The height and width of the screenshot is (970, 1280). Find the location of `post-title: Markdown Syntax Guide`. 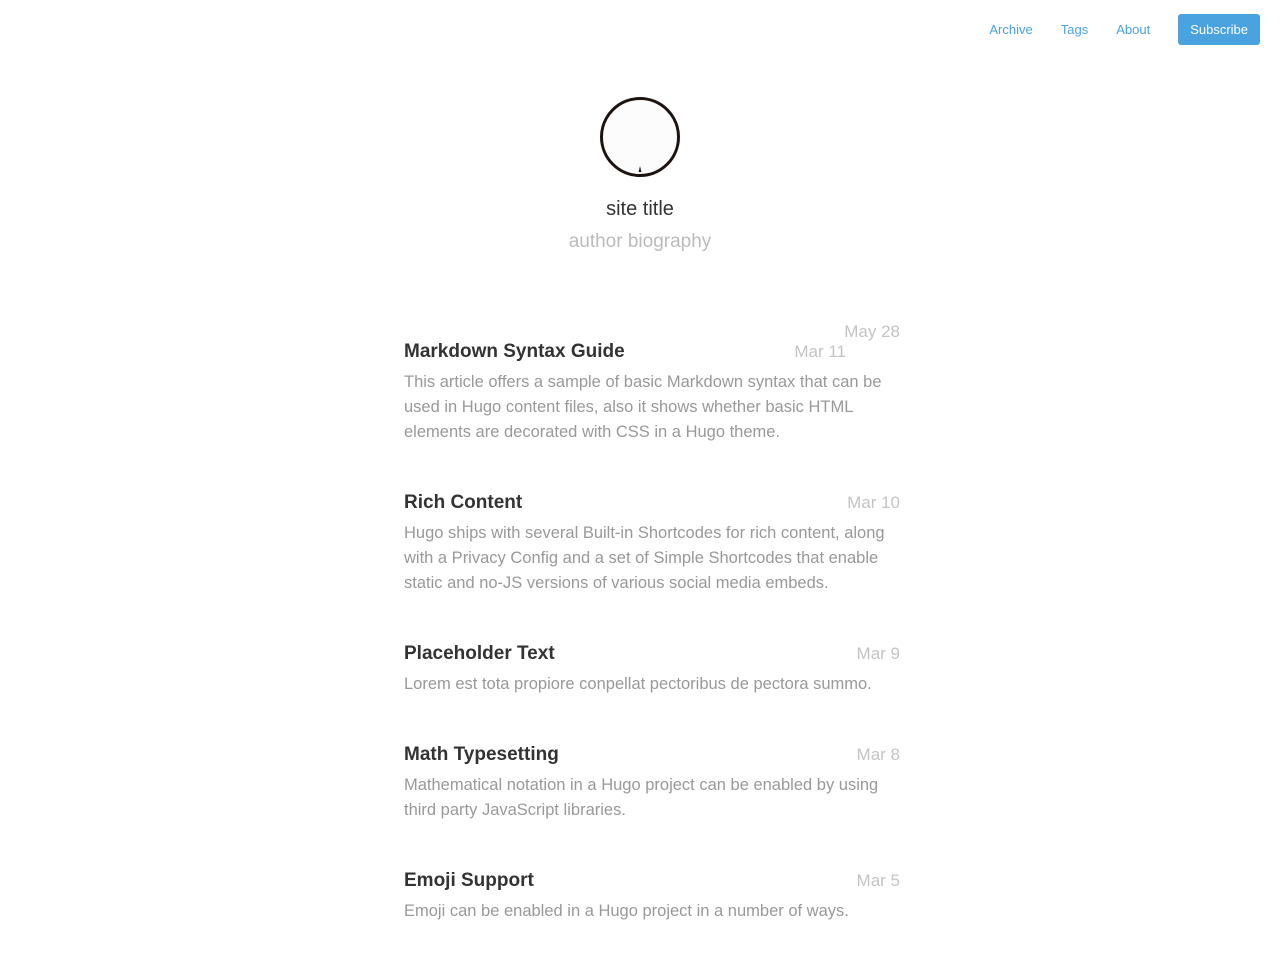

post-title: Markdown Syntax Guide is located at coordinates (514, 352).